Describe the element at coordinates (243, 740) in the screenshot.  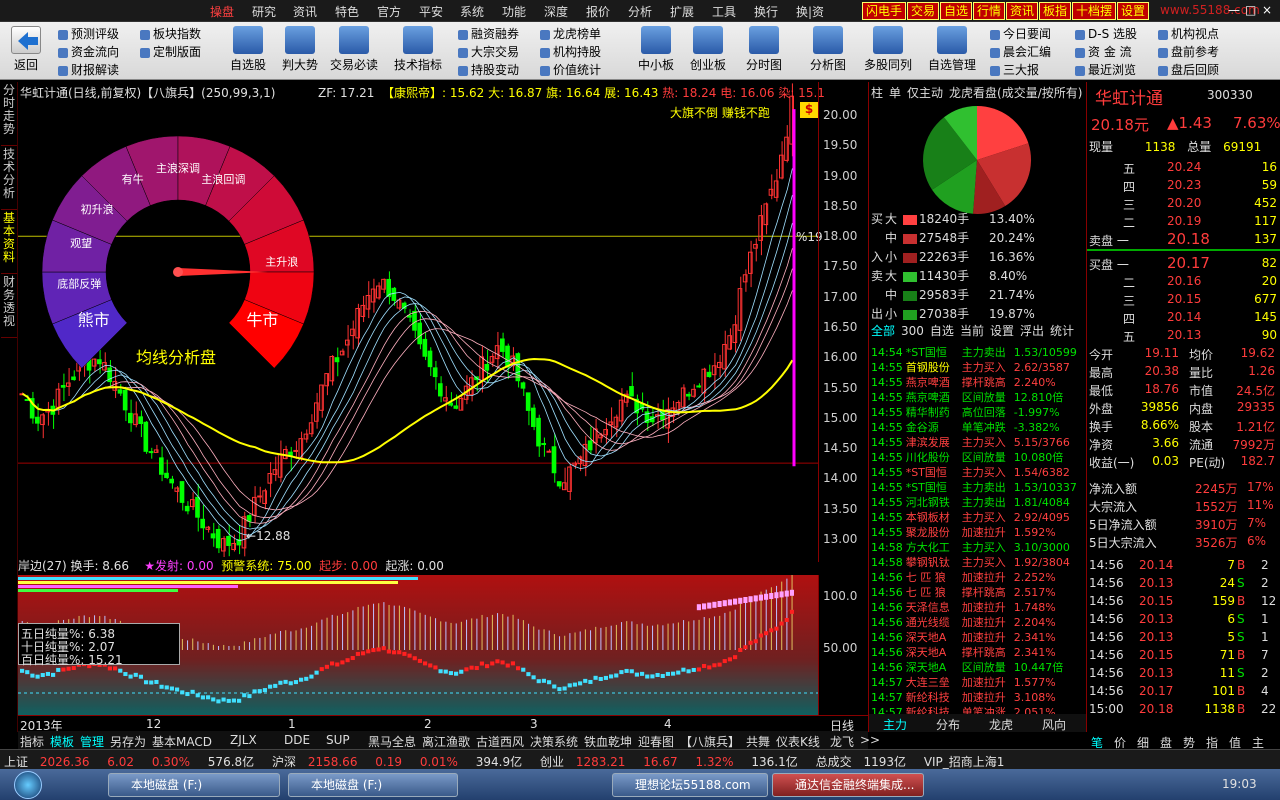
I see `template-tab-5: ZJLX` at that location.